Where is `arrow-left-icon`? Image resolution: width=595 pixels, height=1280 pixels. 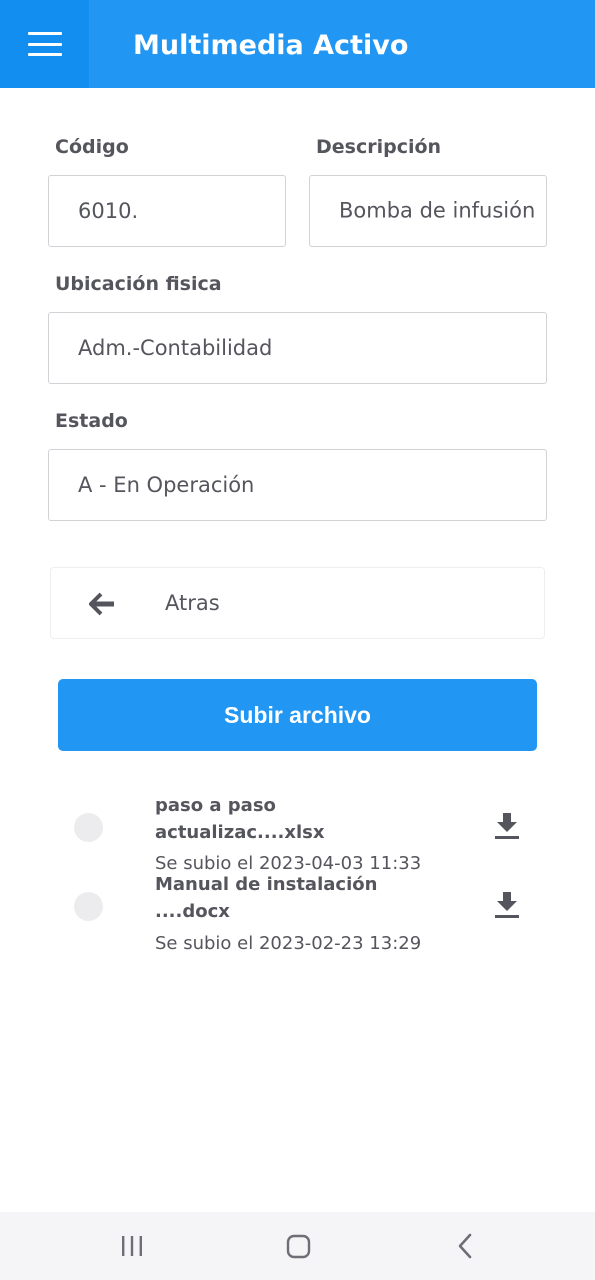
arrow-left-icon is located at coordinates (101, 604).